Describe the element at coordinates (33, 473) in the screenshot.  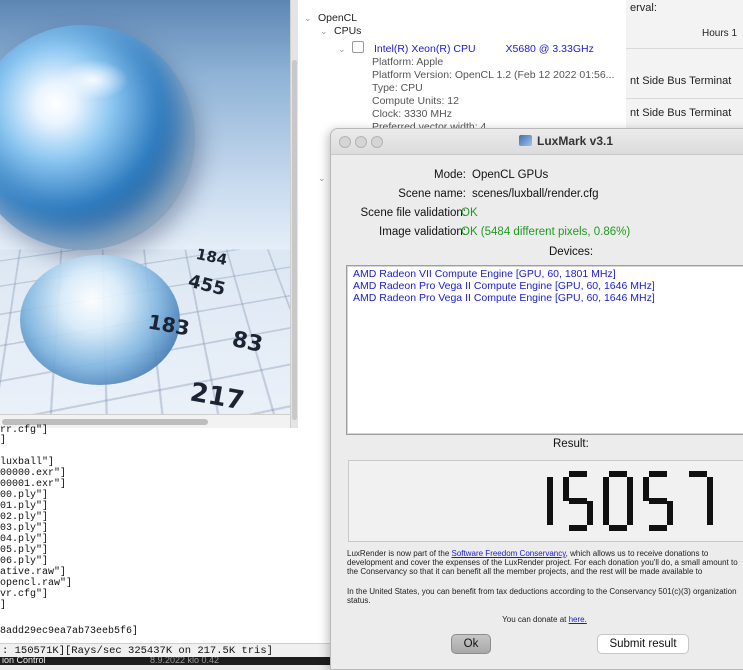
I see `log-line: 00000.exr"]` at that location.